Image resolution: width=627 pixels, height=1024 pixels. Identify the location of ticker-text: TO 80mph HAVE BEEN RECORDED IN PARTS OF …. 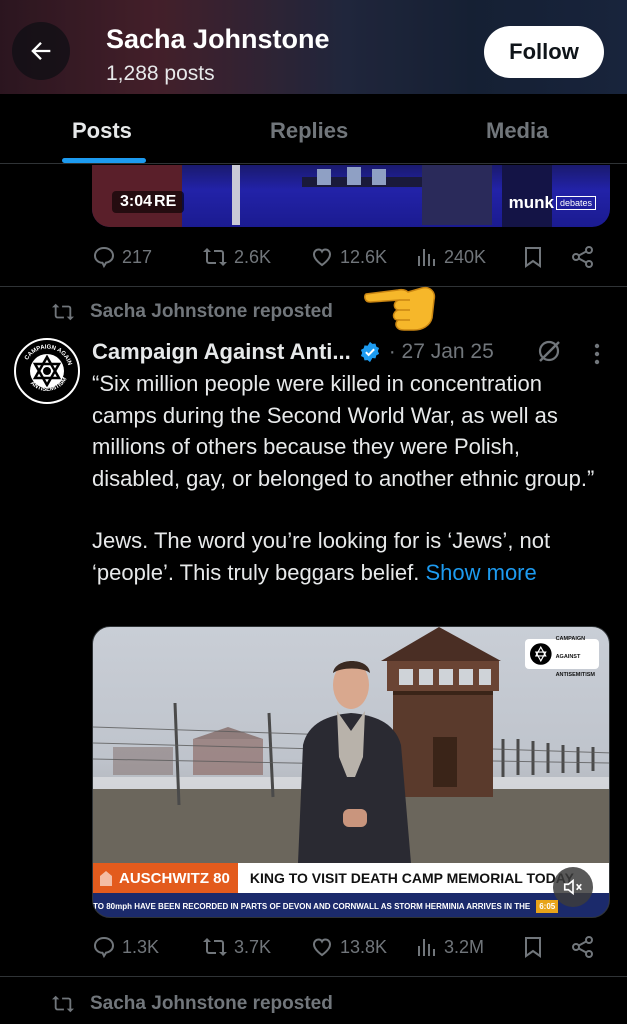
(312, 906).